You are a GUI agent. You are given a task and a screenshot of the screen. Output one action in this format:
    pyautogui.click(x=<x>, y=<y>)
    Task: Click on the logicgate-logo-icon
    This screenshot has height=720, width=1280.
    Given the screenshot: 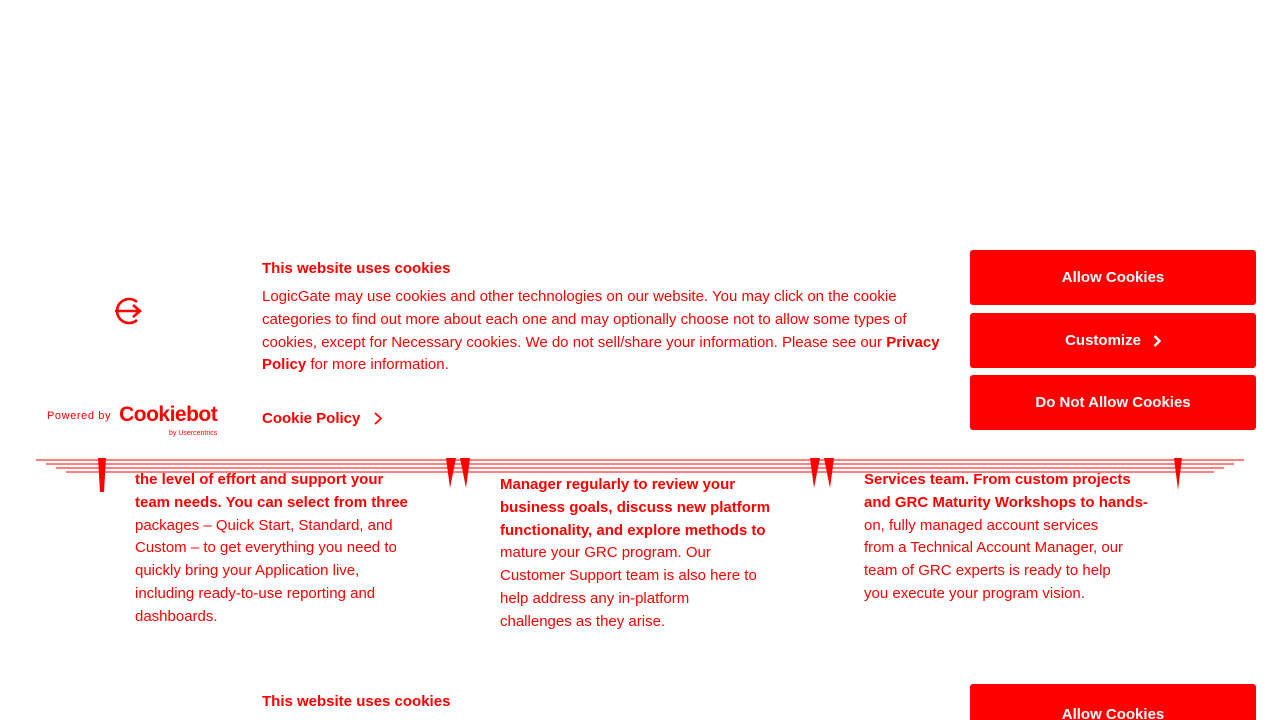 What is the action you would take?
    pyautogui.click(x=128, y=311)
    